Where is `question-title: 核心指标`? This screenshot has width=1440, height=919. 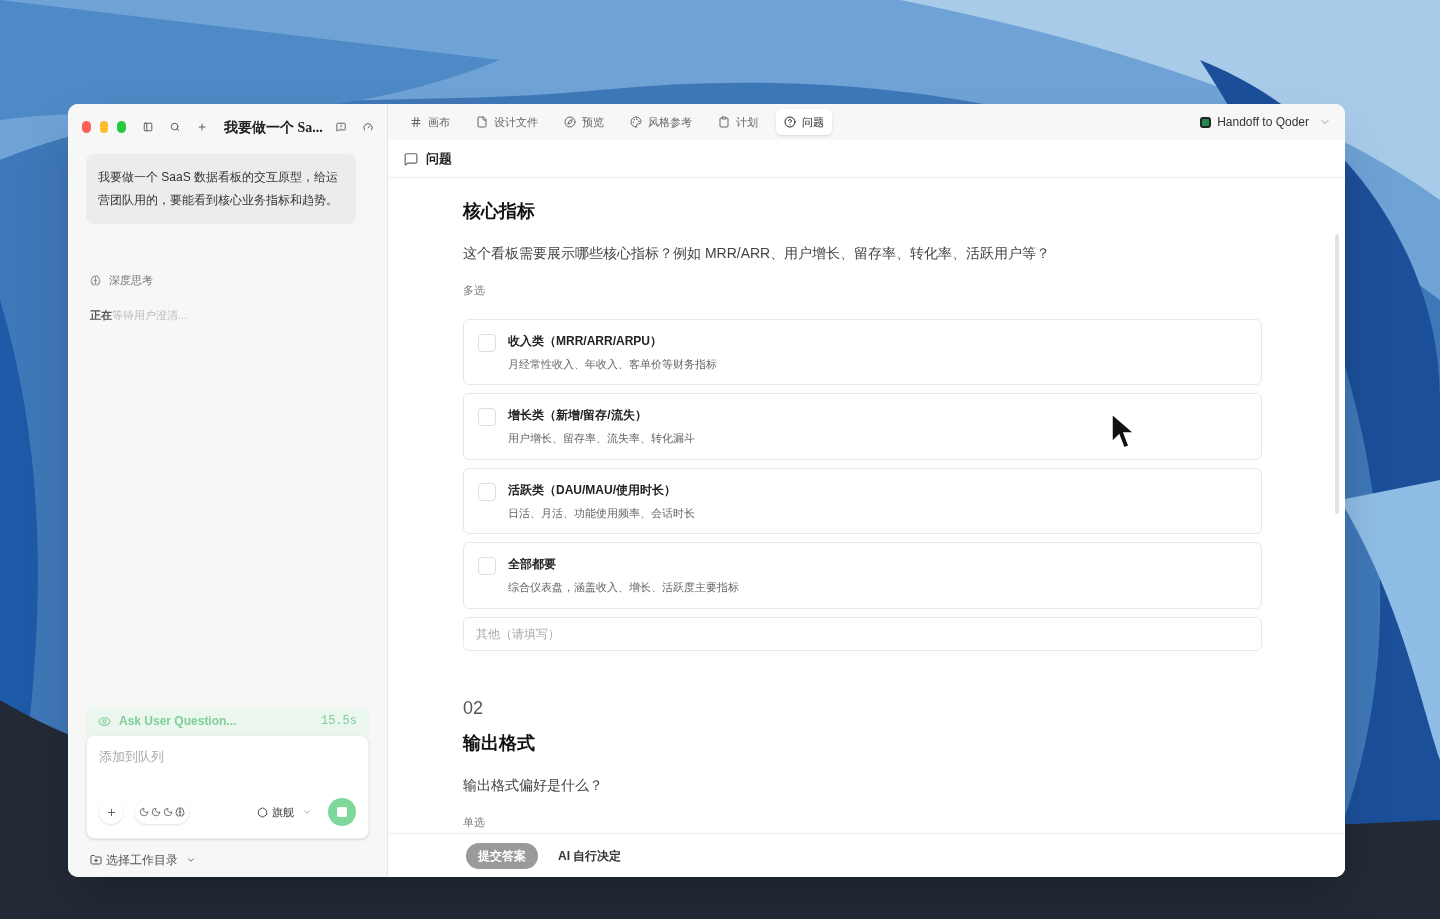
question-title: 核心指标 is located at coordinates (499, 211).